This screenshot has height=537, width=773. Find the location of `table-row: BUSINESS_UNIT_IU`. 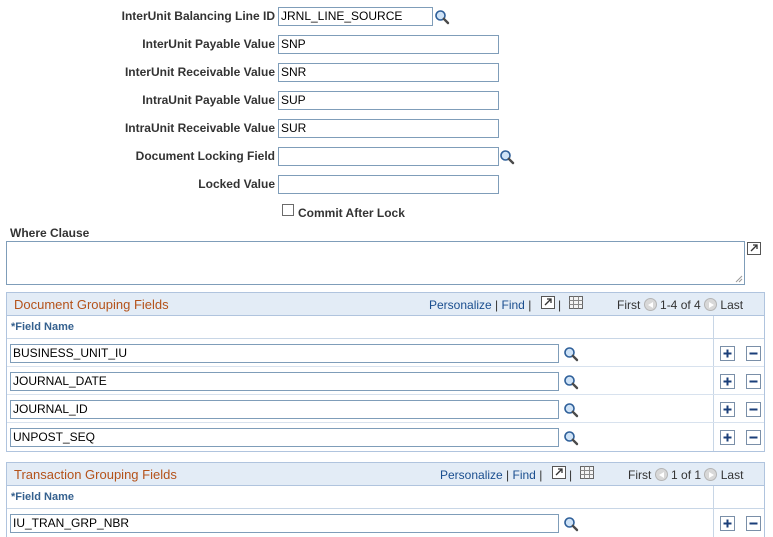

table-row: BUSINESS_UNIT_IU is located at coordinates (385, 353).